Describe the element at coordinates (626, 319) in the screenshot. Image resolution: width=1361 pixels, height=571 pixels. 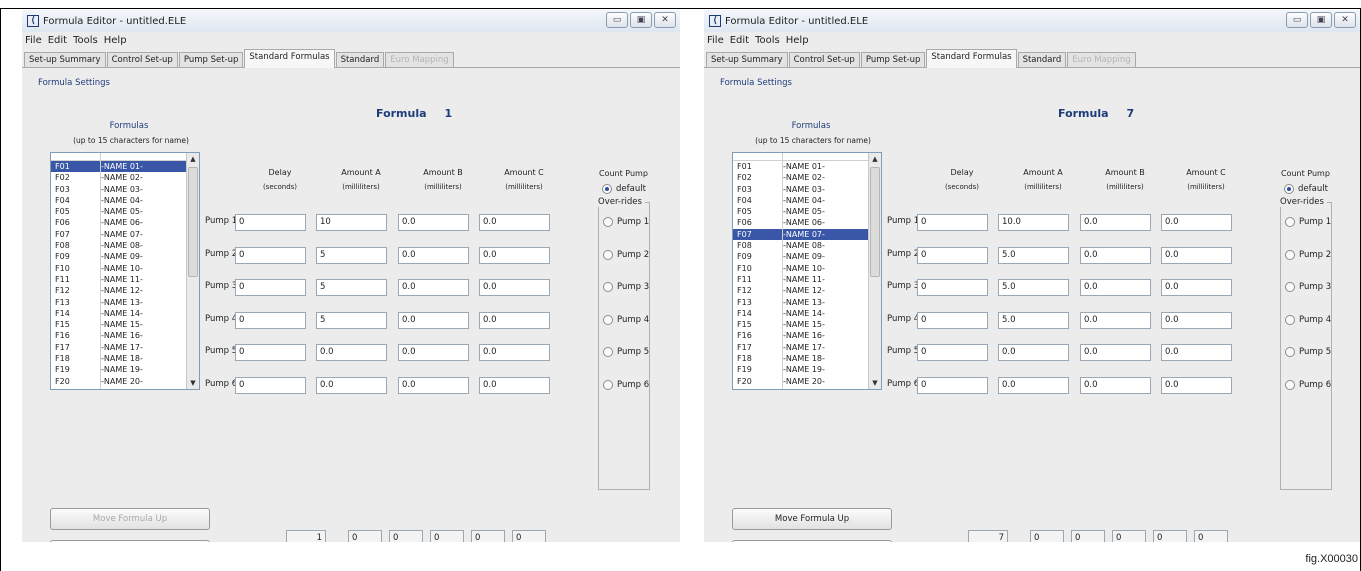
I see `override-pump-radio: Pump 4` at that location.